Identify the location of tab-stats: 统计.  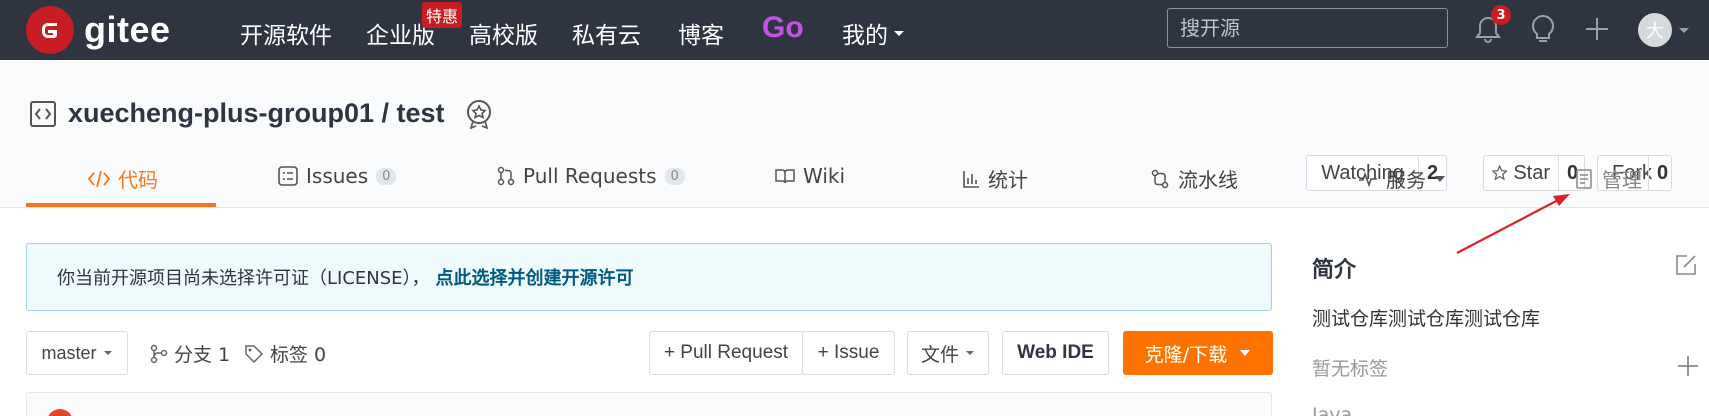
(995, 178).